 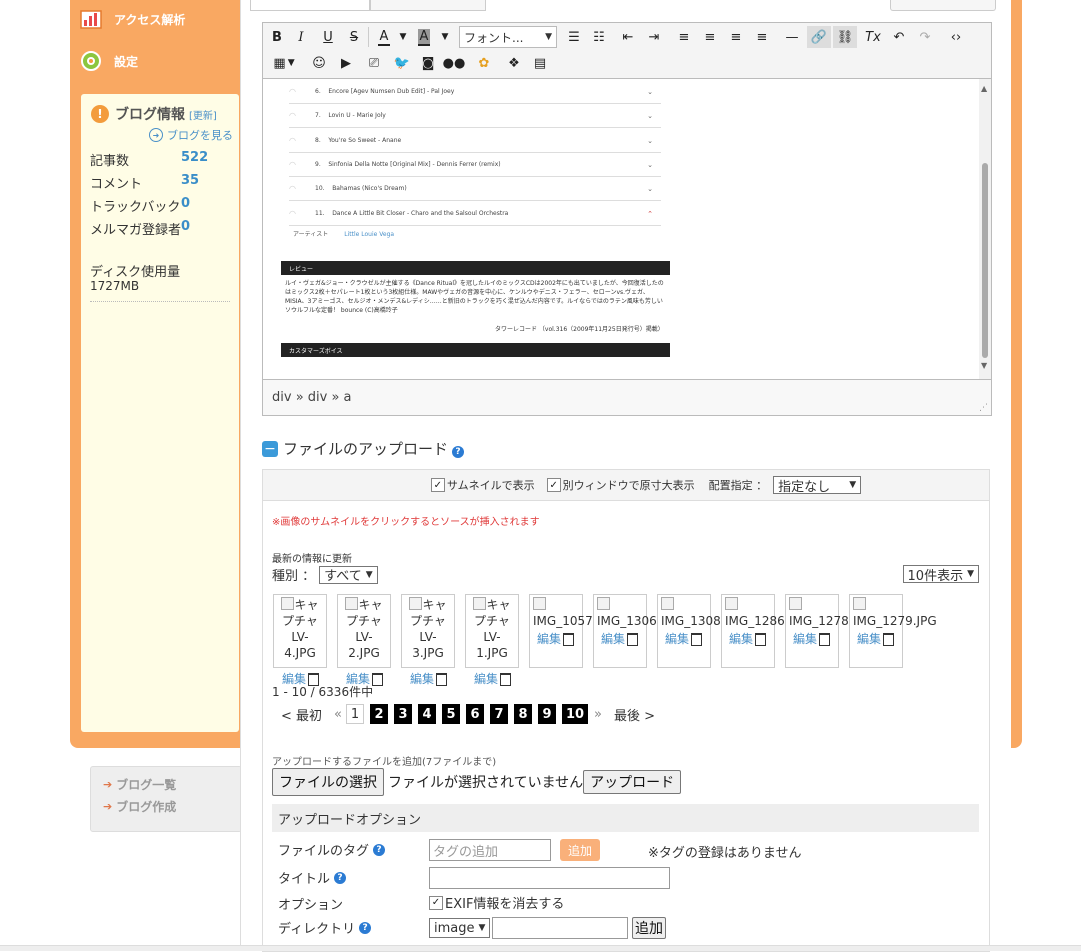 What do you see at coordinates (379, 714) in the screenshot?
I see `page-link: 2` at bounding box center [379, 714].